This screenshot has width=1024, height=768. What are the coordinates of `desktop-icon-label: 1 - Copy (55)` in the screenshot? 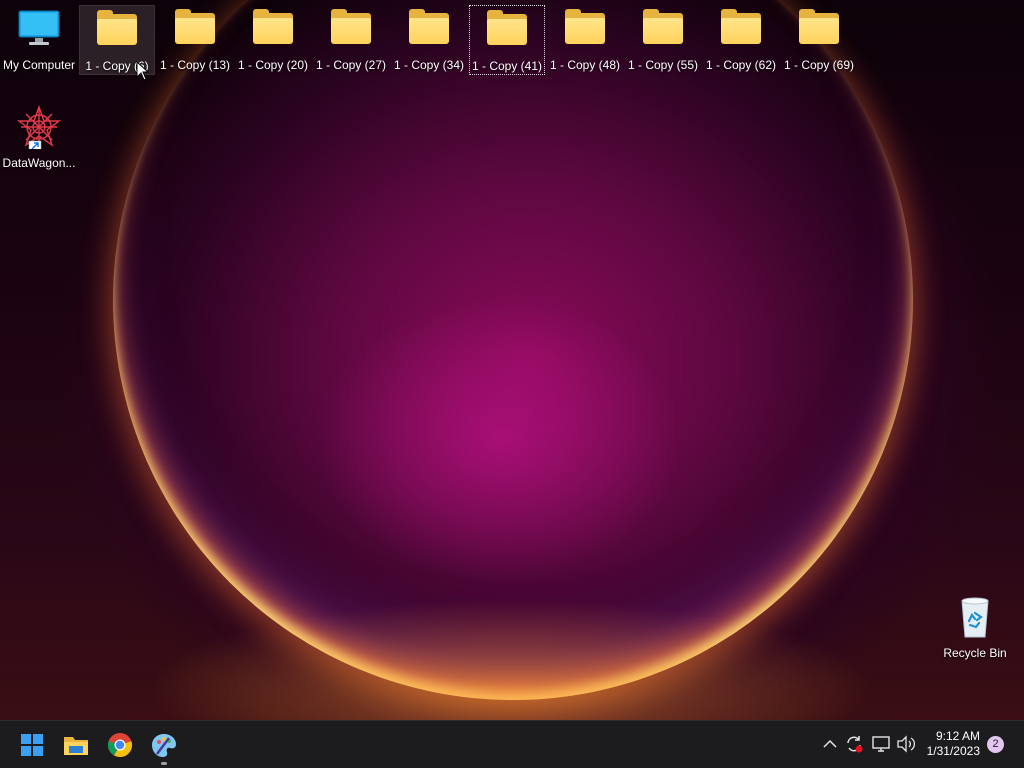 It's located at (663, 65).